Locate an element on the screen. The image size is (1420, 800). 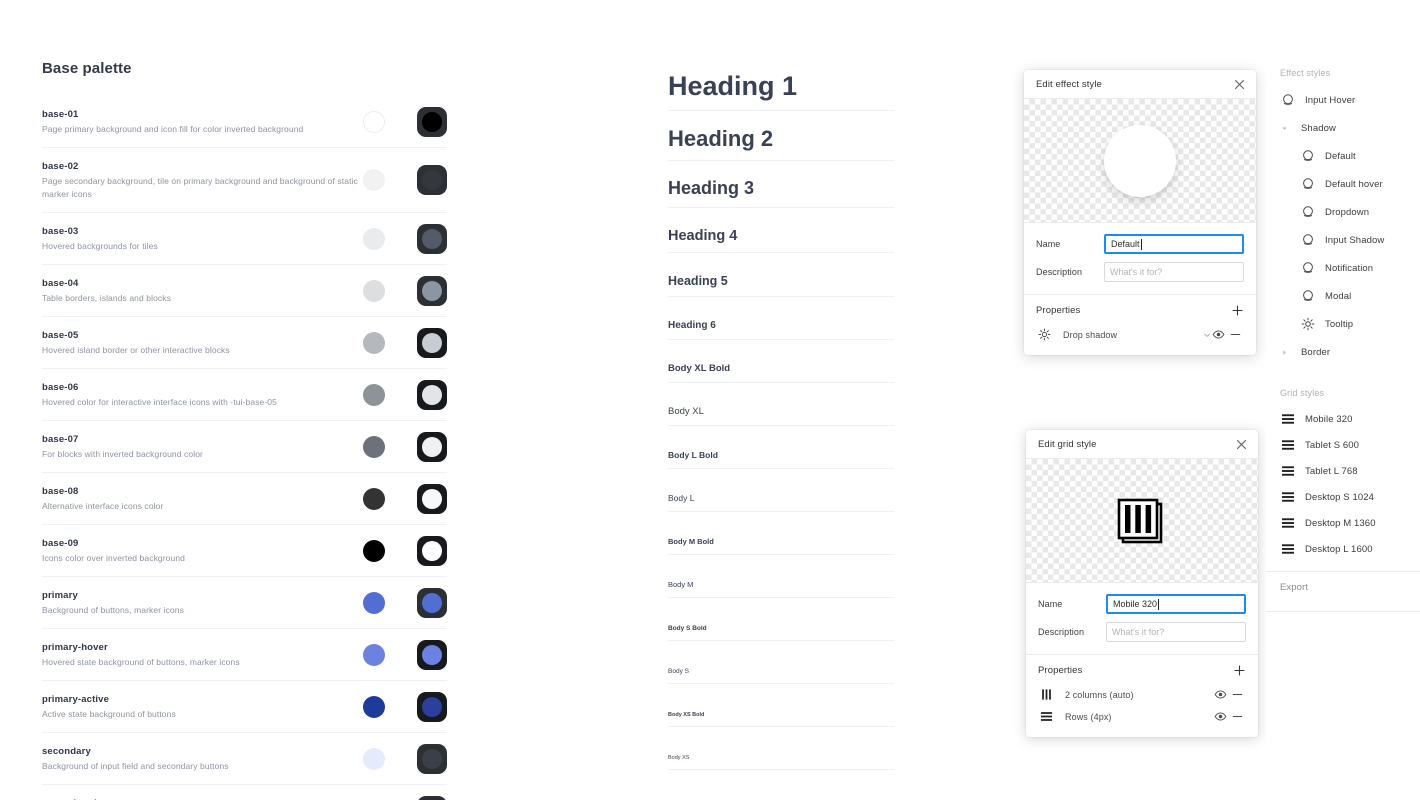
properties-header: Properties is located at coordinates (1140, 310).